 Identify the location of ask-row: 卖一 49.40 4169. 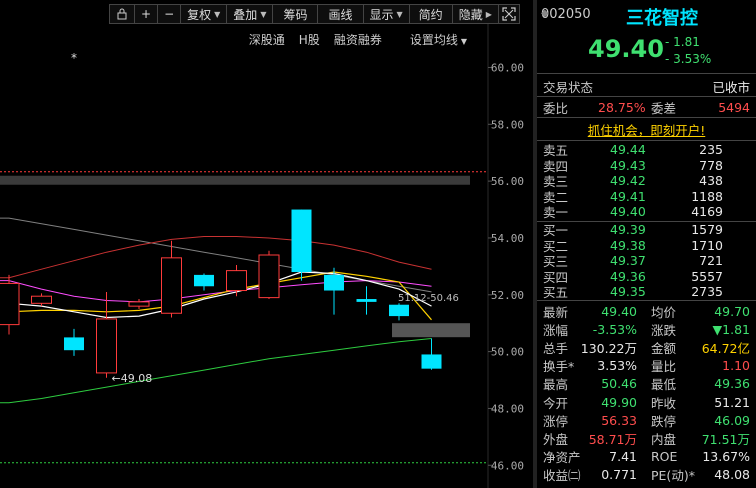
(646, 212).